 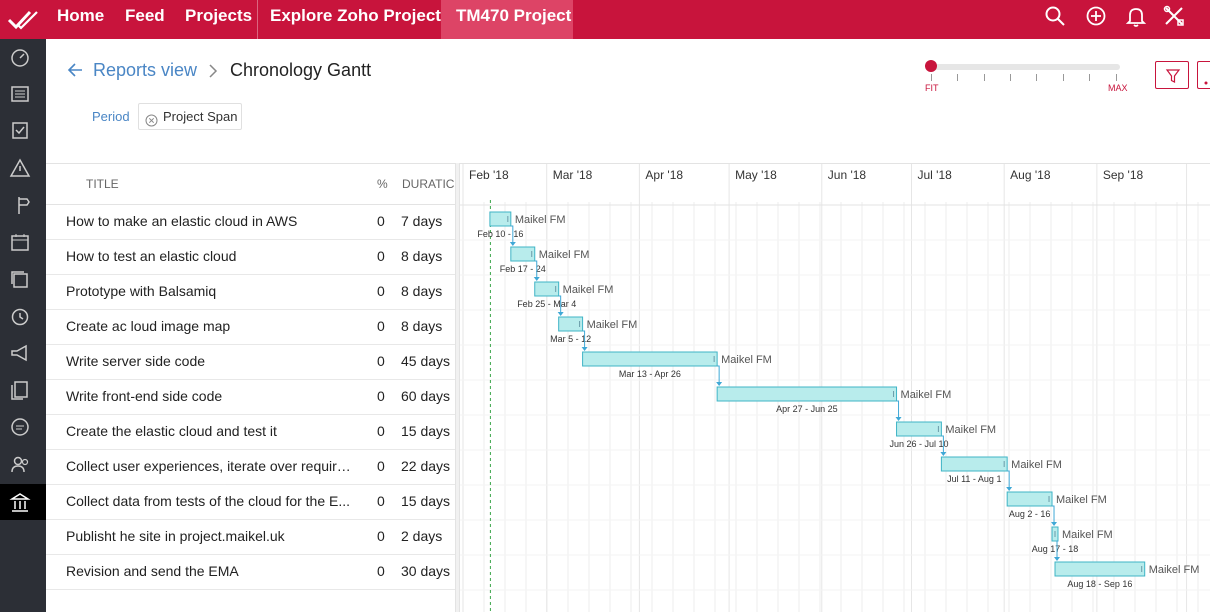 What do you see at coordinates (20, 94) in the screenshot?
I see `feed-list-icon` at bounding box center [20, 94].